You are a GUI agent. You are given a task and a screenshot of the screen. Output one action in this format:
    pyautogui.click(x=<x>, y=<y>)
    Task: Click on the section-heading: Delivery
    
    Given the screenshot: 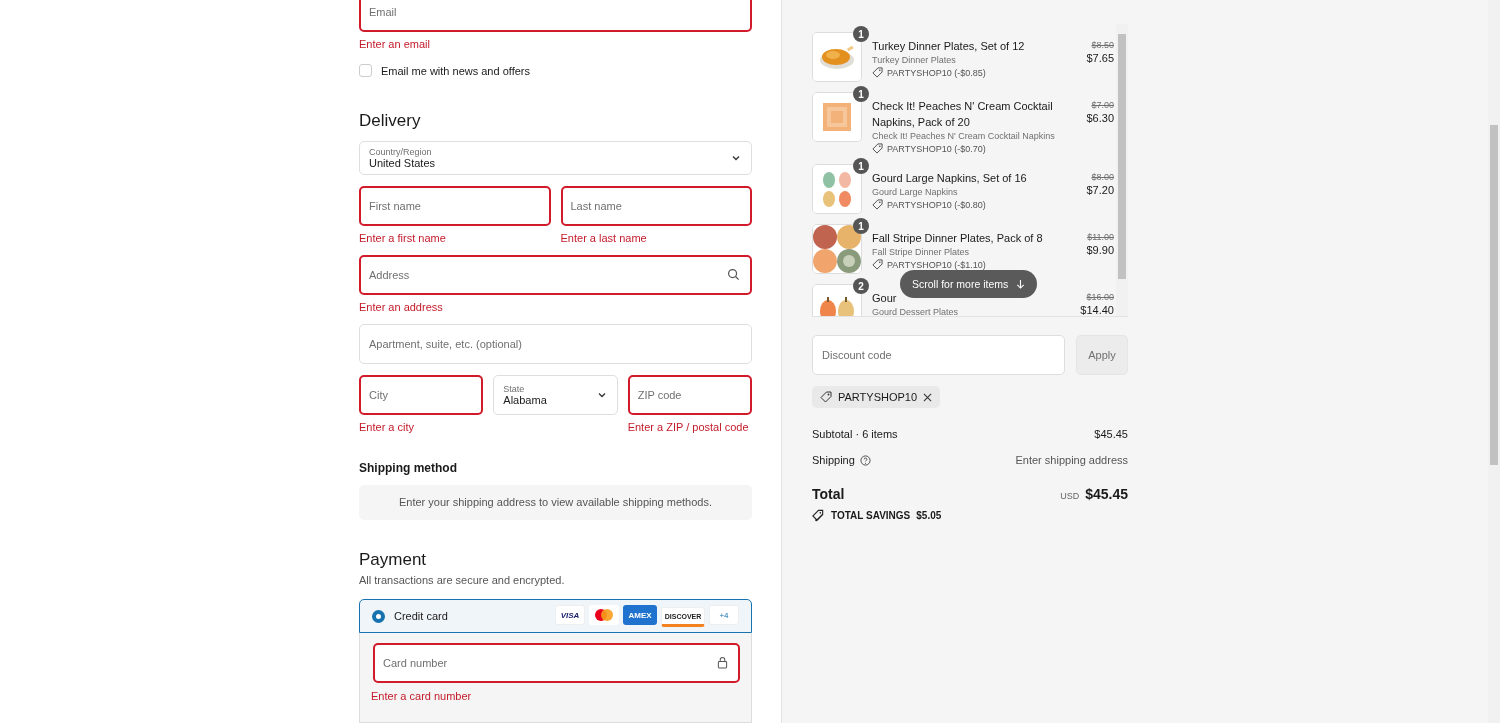 What is the action you would take?
    pyautogui.click(x=390, y=121)
    